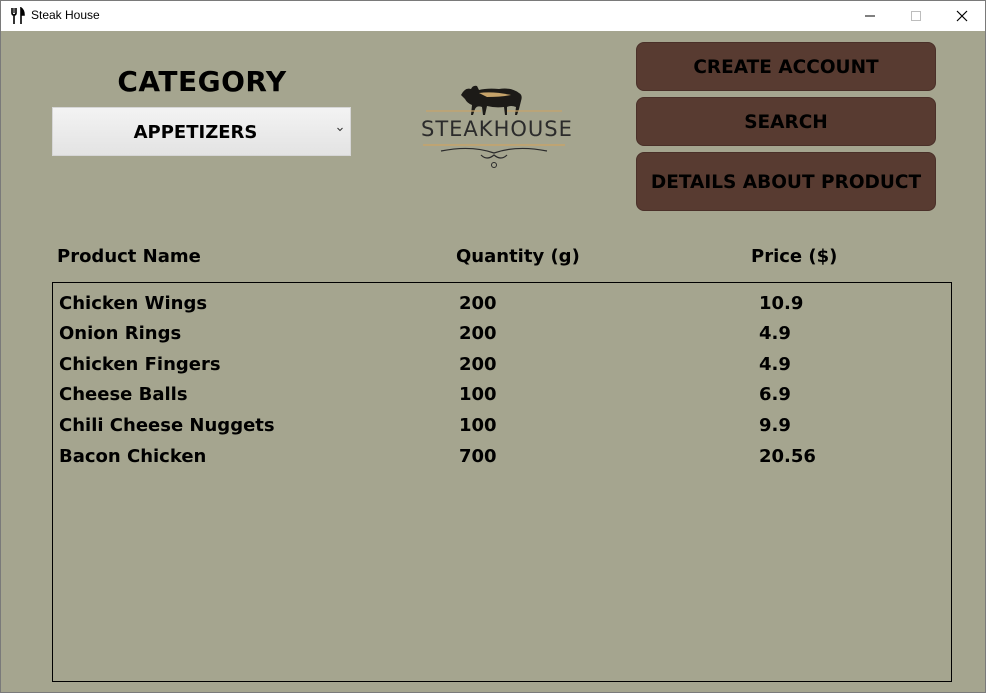 This screenshot has width=986, height=693. What do you see at coordinates (502, 363) in the screenshot?
I see `list-item: Chicken Fingers 200 4.9` at bounding box center [502, 363].